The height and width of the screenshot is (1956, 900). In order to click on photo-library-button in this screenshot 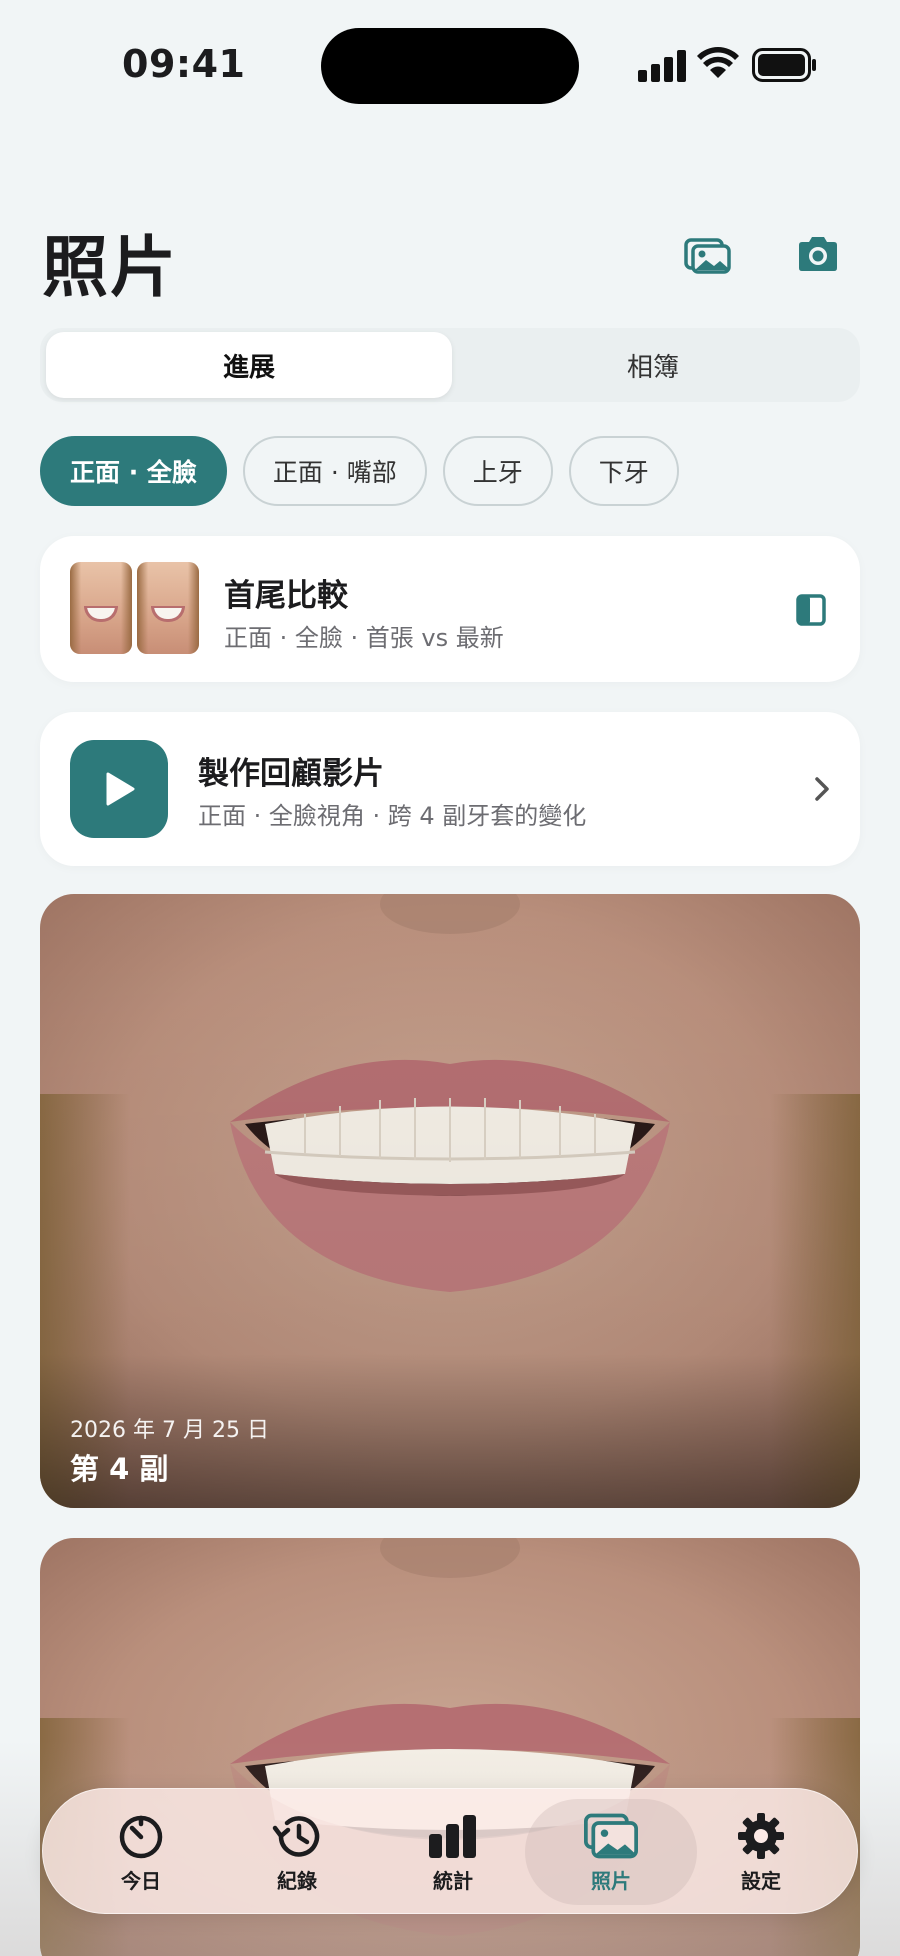, I will do `click(708, 254)`.